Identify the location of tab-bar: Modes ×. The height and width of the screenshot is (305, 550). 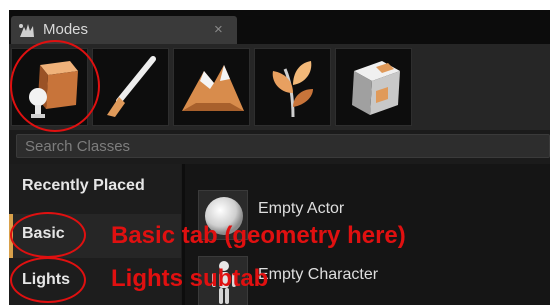
(279, 27).